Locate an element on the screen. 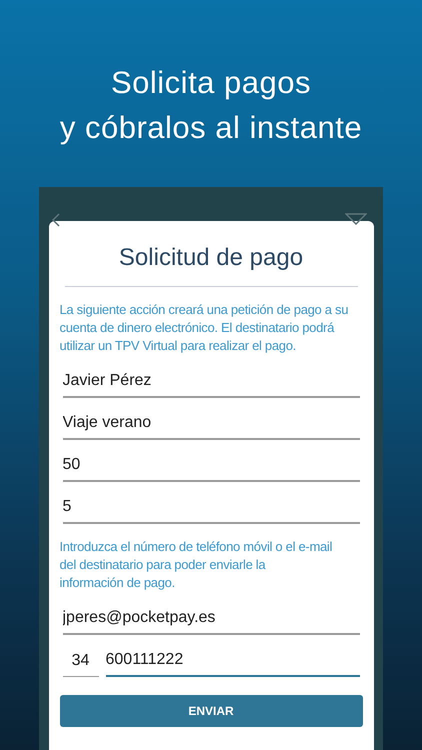 Image resolution: width=422 pixels, height=750 pixels. intro-text: La siguiente acción creará una petición de pago a su cuenta de dinero electrónico. El destinatario podrá utilizar un TPV Virtual para realizar el pago. is located at coordinates (205, 328).